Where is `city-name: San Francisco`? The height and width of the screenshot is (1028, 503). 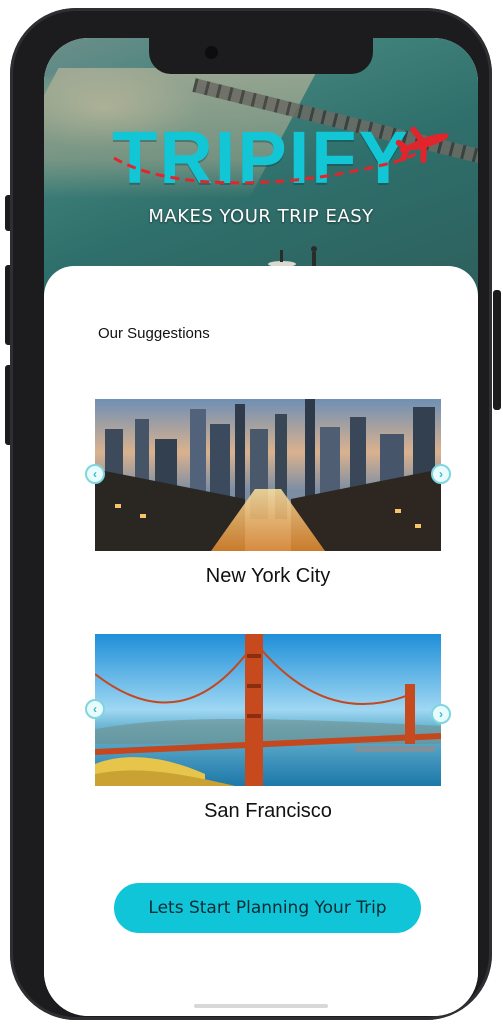
city-name: San Francisco is located at coordinates (268, 811).